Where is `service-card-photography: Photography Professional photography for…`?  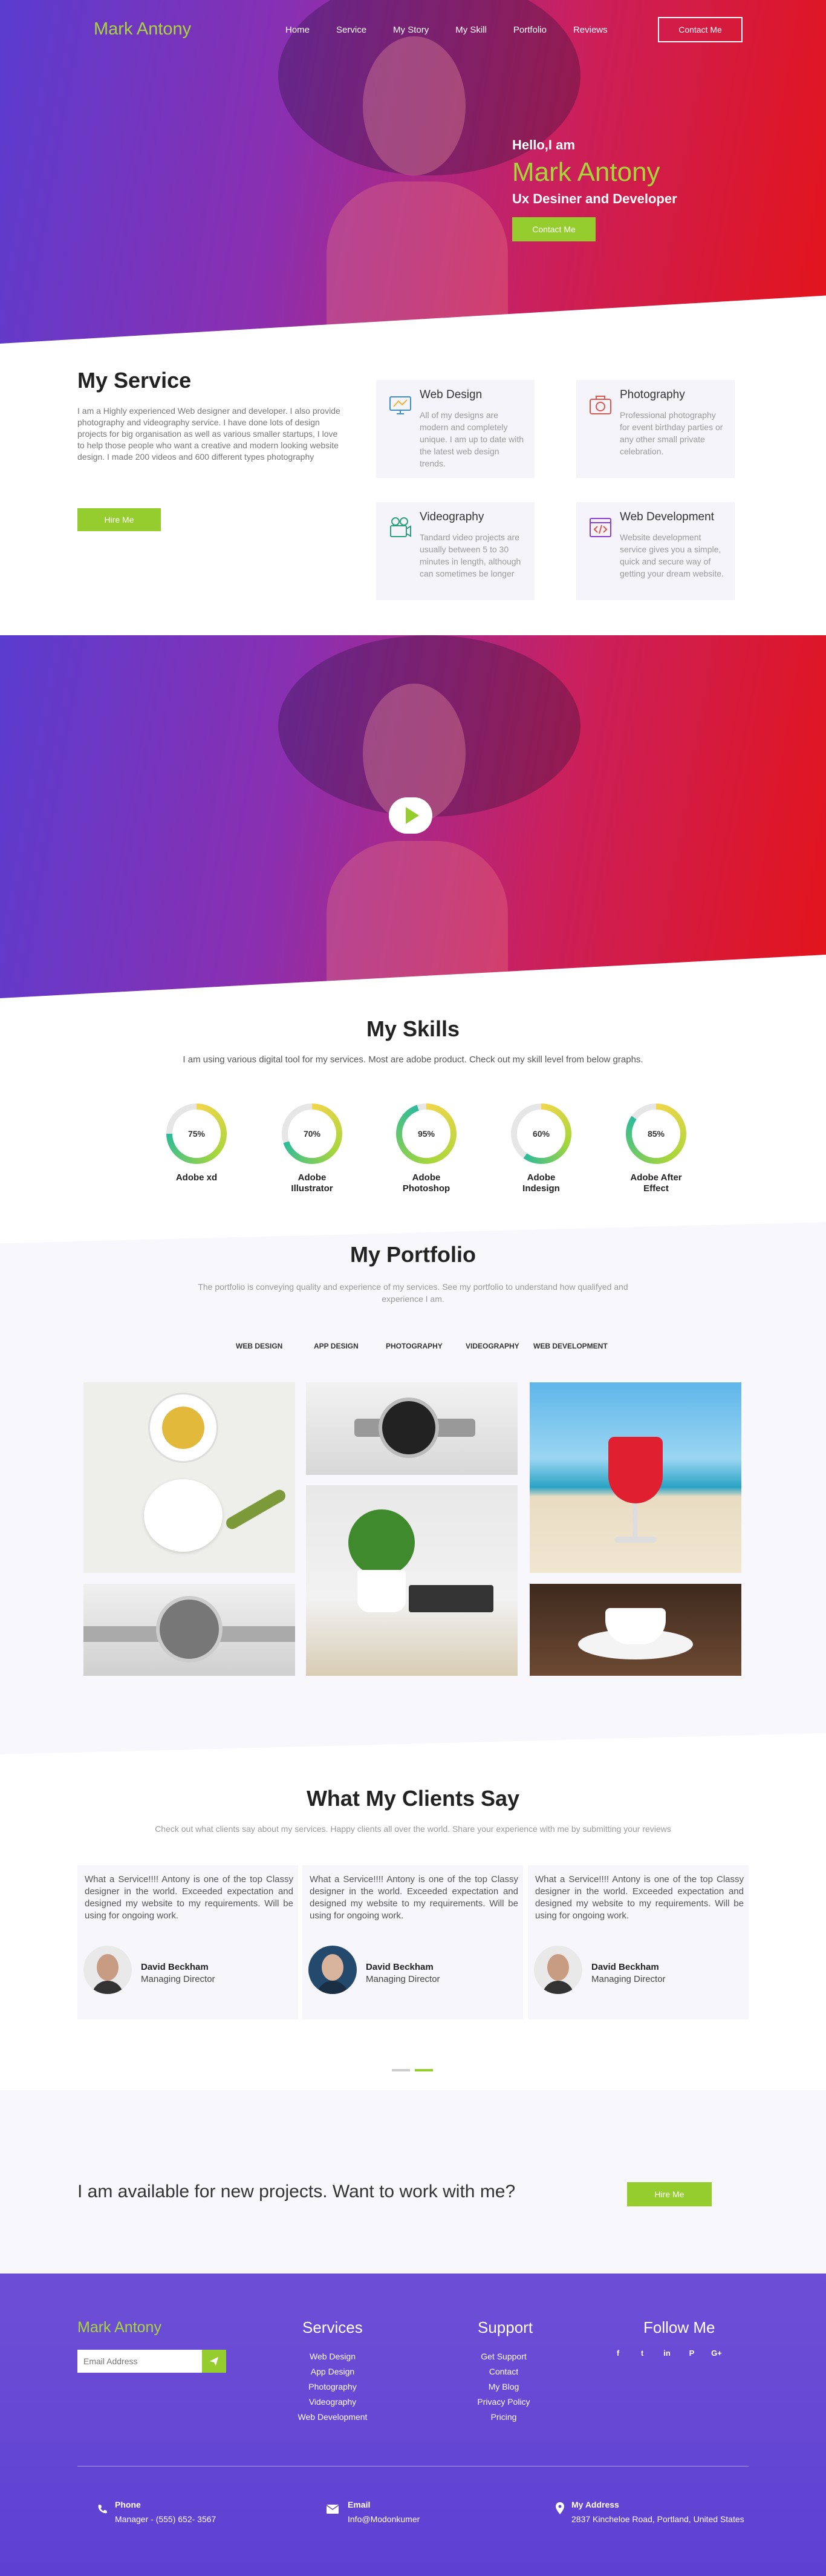
service-card-photography: Photography Professional photography for… is located at coordinates (655, 429).